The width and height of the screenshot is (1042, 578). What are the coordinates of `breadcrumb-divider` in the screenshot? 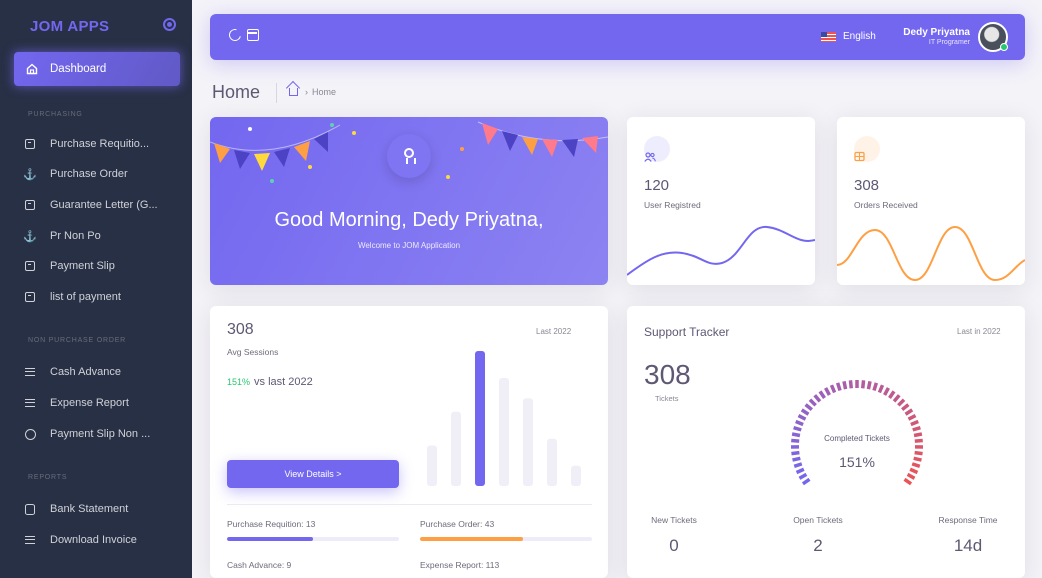 It's located at (276, 93).